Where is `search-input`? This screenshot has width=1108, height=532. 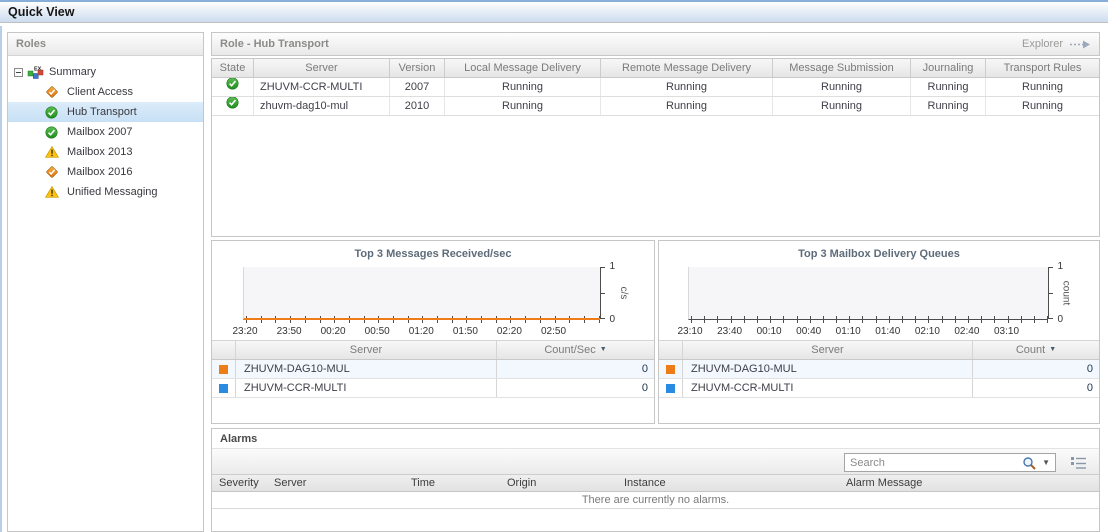 search-input is located at coordinates (925, 462).